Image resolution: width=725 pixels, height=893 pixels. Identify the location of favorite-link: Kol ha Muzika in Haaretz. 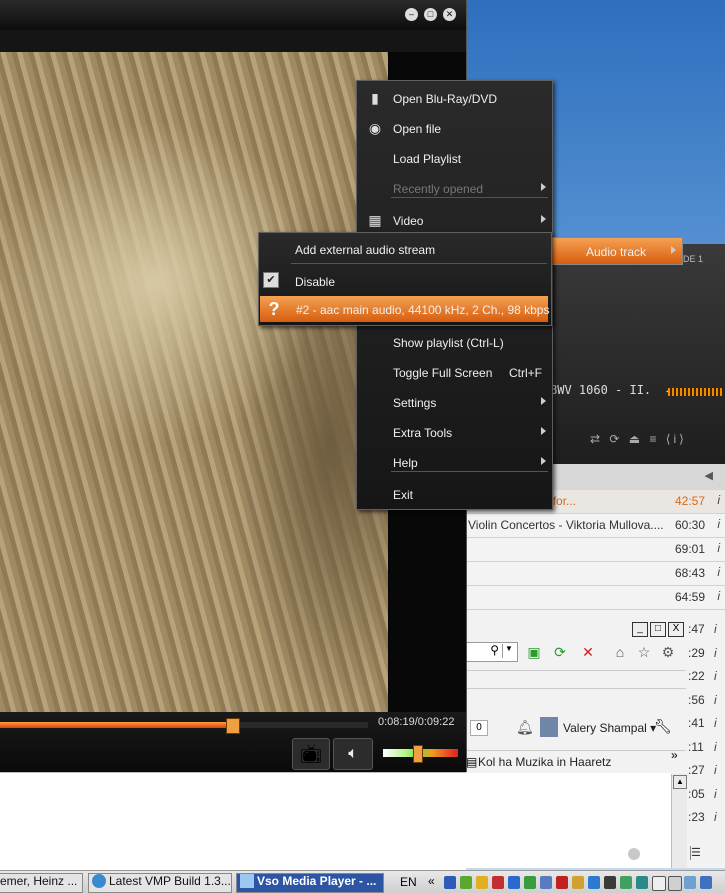
(544, 762).